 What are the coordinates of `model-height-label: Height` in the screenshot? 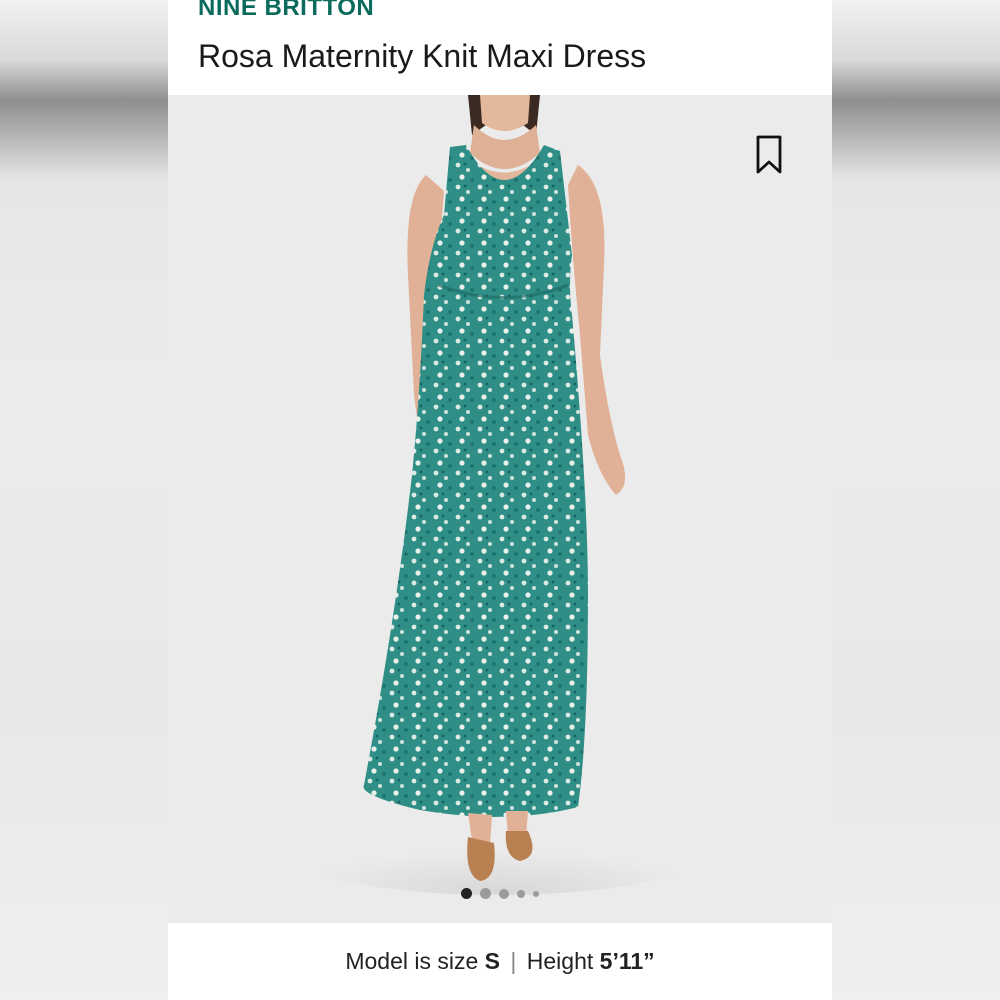 It's located at (560, 961).